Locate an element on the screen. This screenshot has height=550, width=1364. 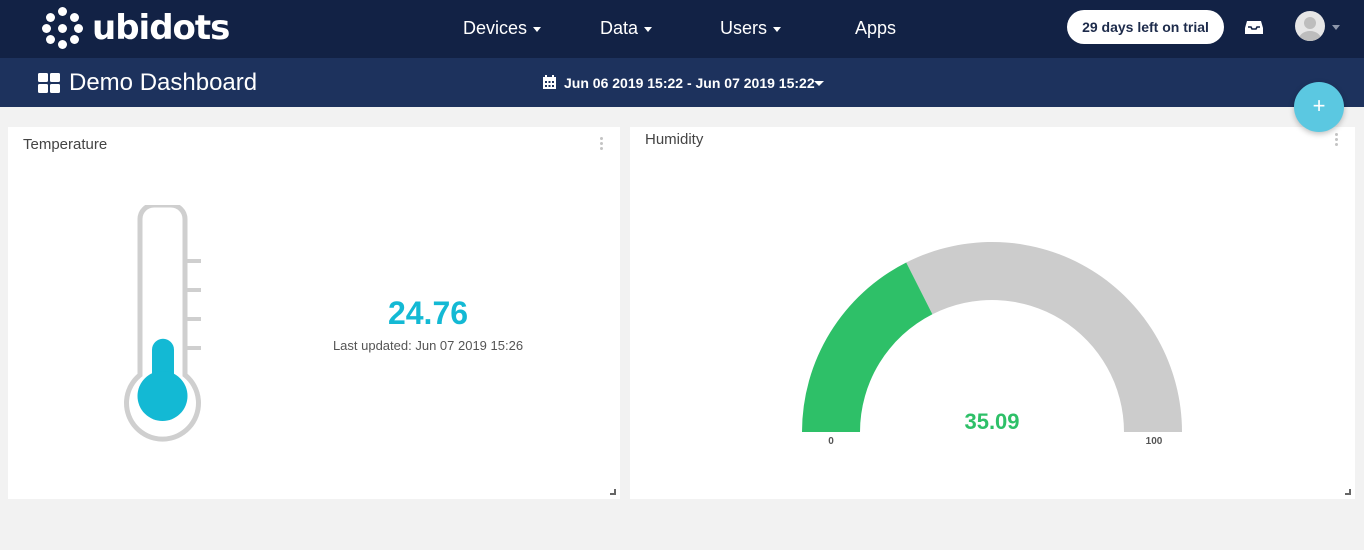
gauge-track is located at coordinates (1044, 337).